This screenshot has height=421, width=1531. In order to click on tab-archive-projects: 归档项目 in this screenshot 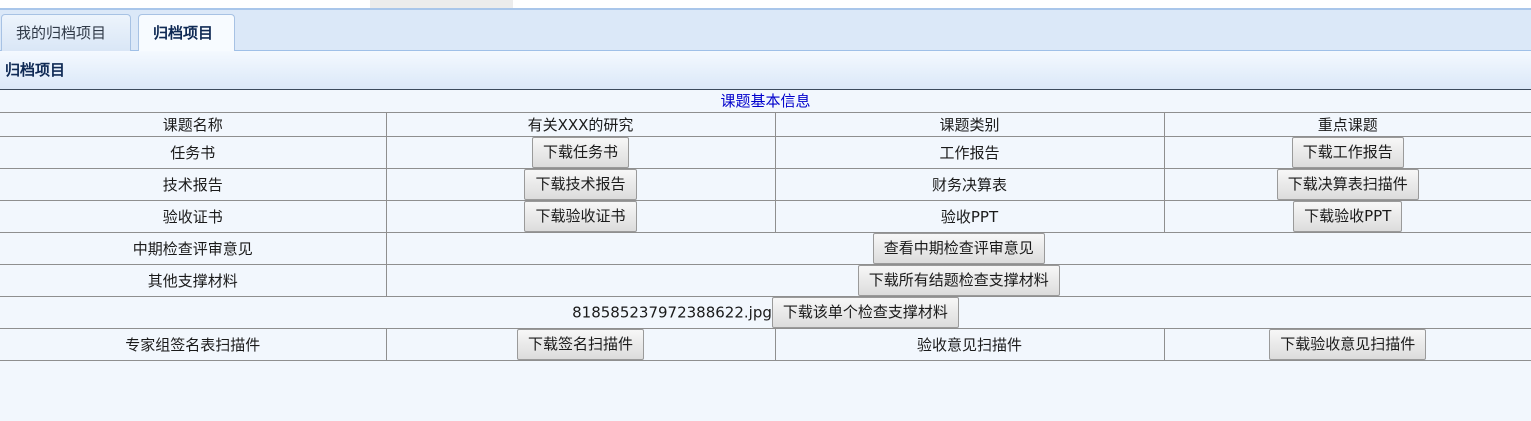, I will do `click(186, 33)`.